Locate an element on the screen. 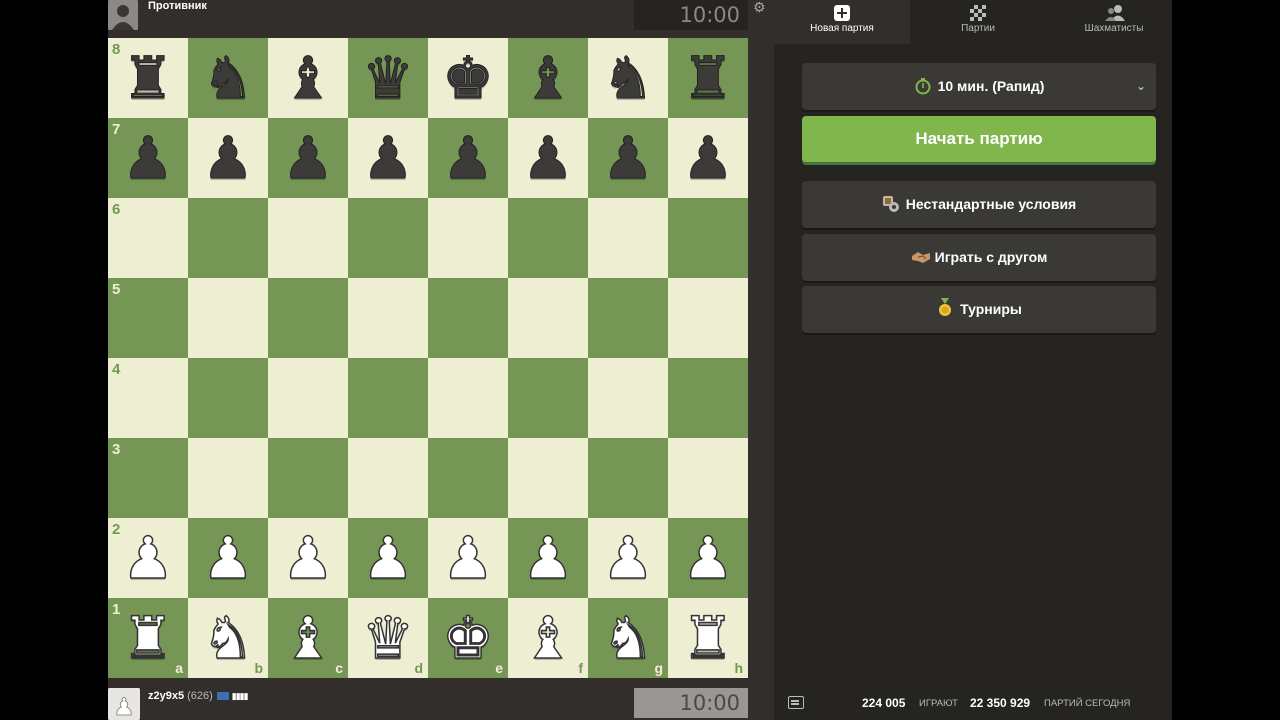  square-h2: ♟ is located at coordinates (708, 558).